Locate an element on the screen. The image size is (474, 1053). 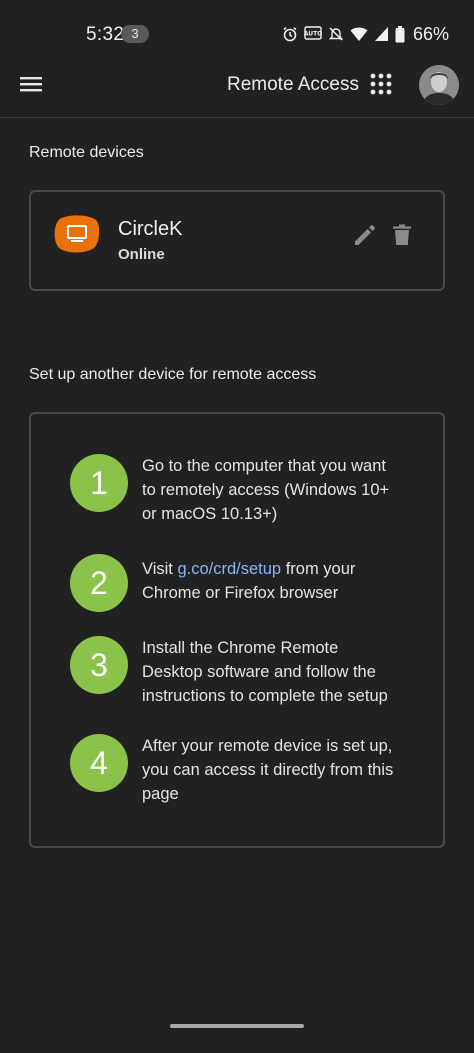
device-card: CircleK Online is located at coordinates (237, 240).